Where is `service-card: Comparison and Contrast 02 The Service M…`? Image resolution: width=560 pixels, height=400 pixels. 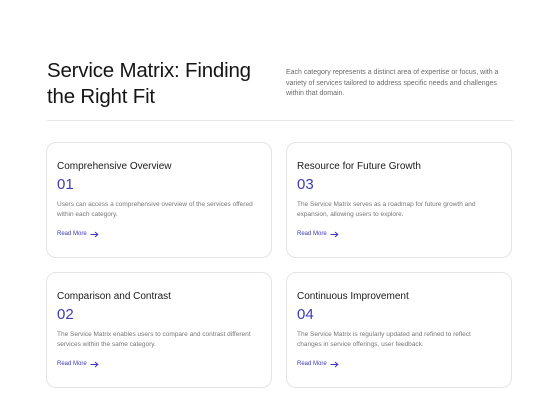 service-card: Comparison and Contrast 02 The Service M… is located at coordinates (159, 330).